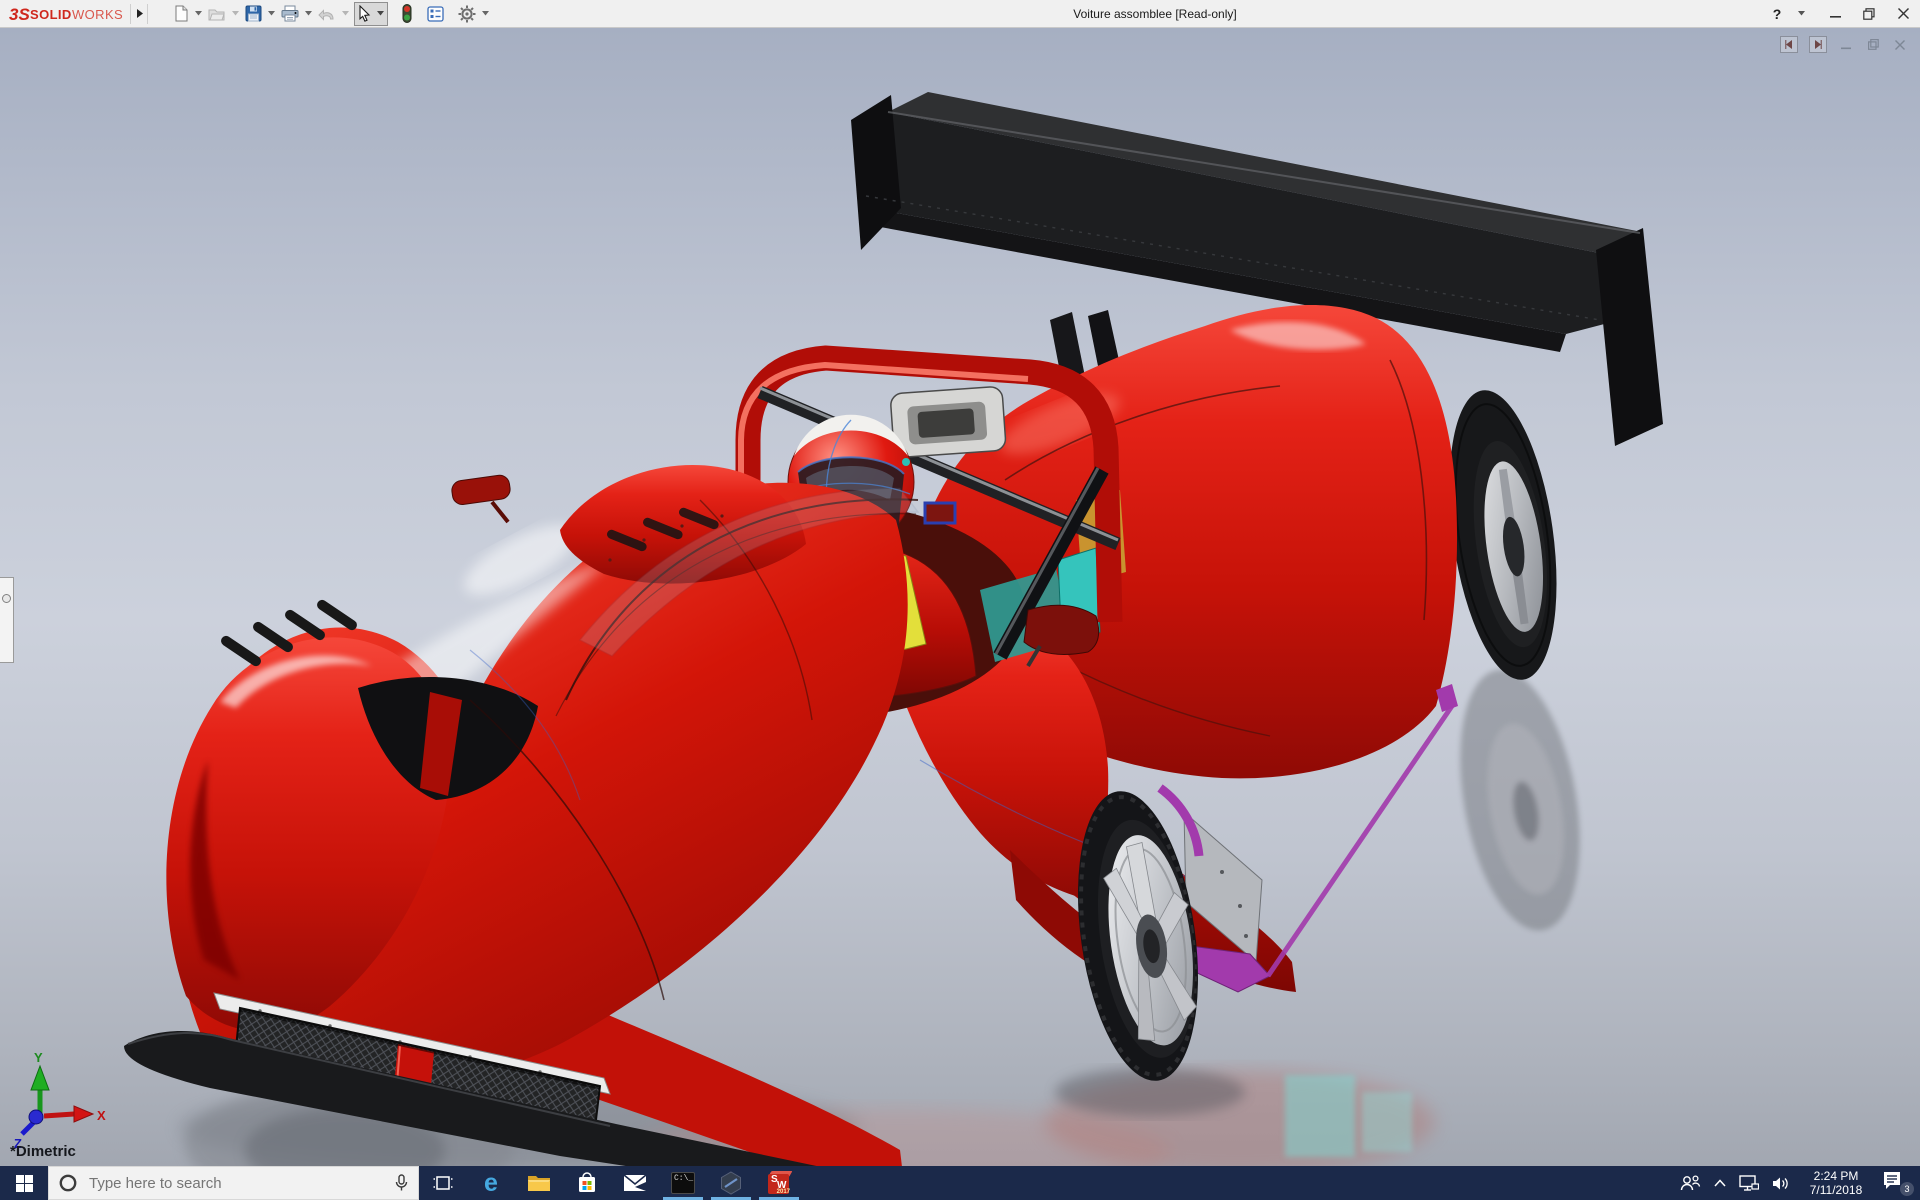  I want to click on pane-left-icon, so click(1788, 44).